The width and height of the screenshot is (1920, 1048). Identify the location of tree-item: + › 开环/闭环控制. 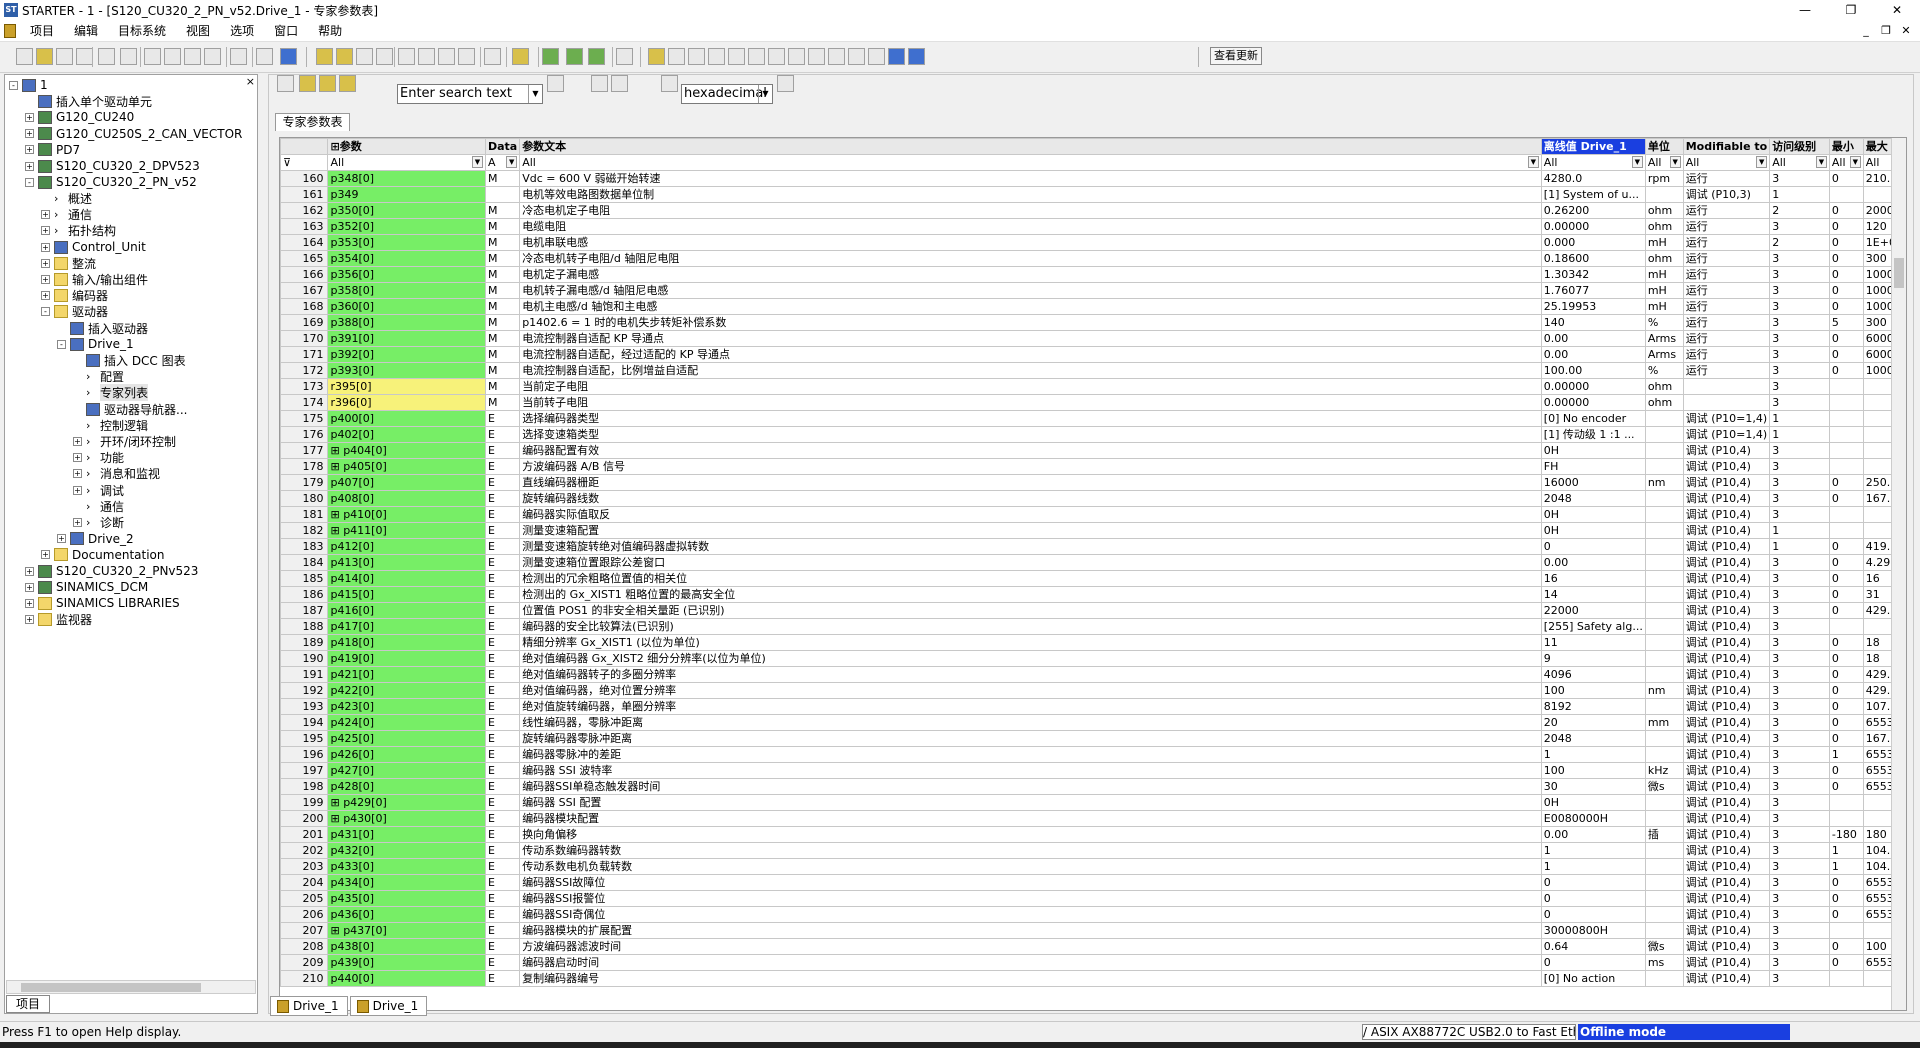
(124, 441).